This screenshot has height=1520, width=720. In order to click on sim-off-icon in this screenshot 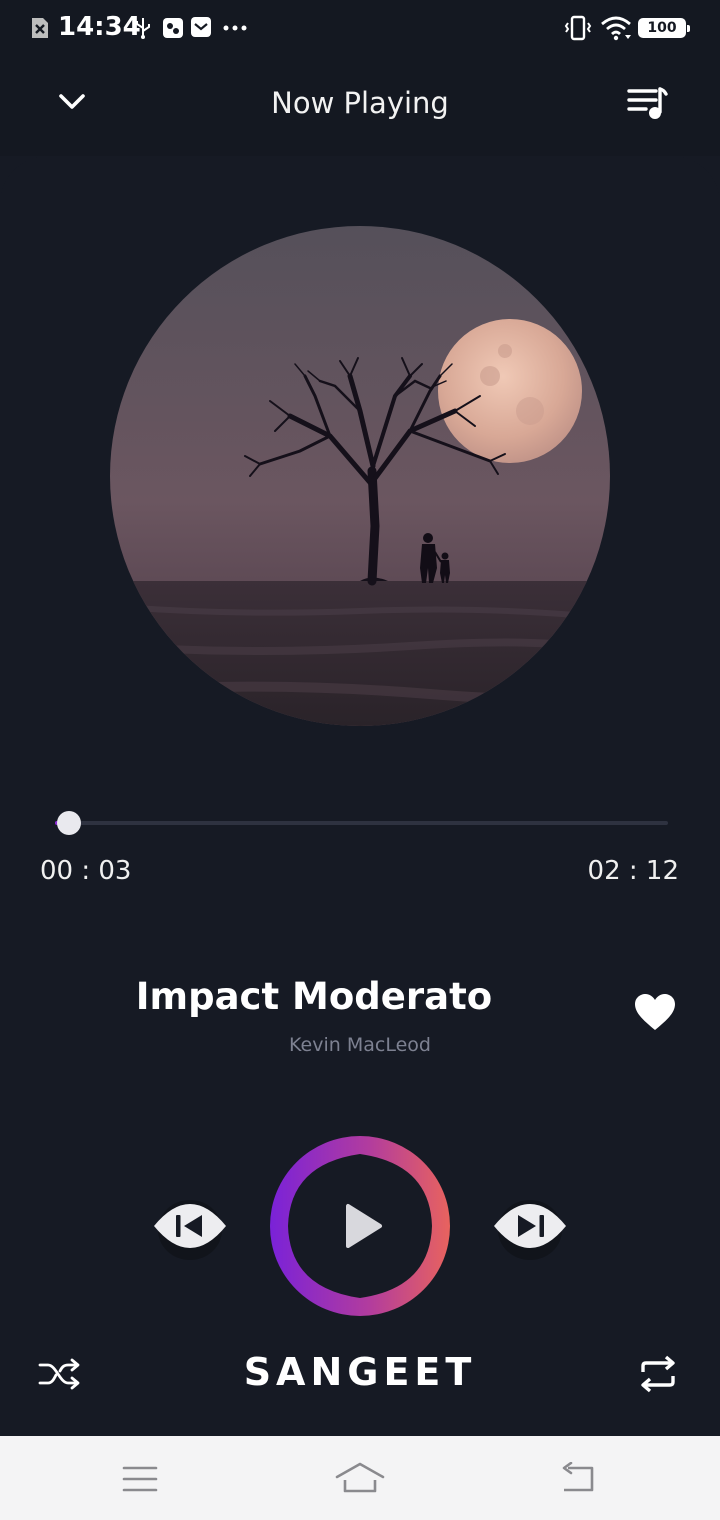, I will do `click(40, 28)`.